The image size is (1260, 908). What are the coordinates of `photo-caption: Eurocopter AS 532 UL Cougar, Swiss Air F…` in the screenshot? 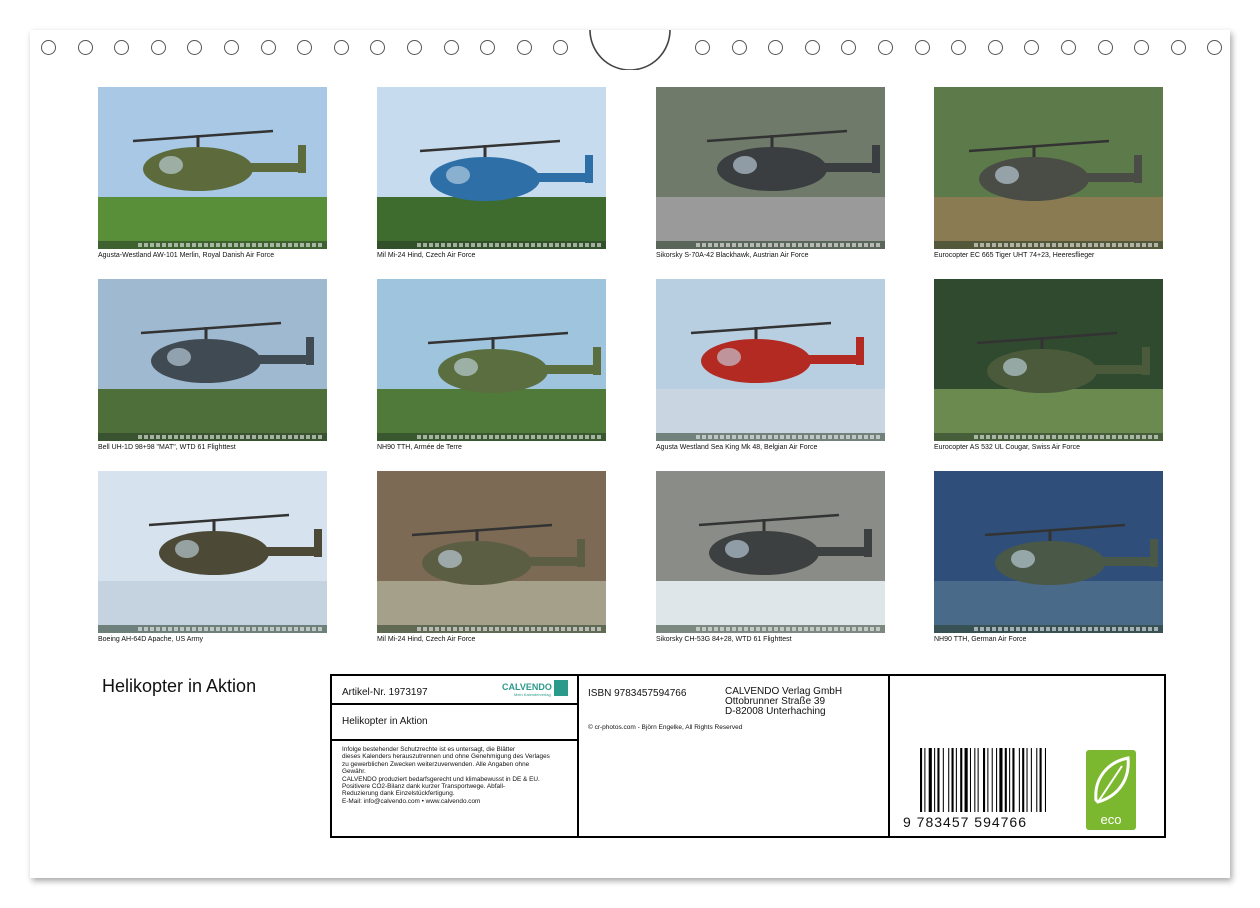 It's located at (1007, 447).